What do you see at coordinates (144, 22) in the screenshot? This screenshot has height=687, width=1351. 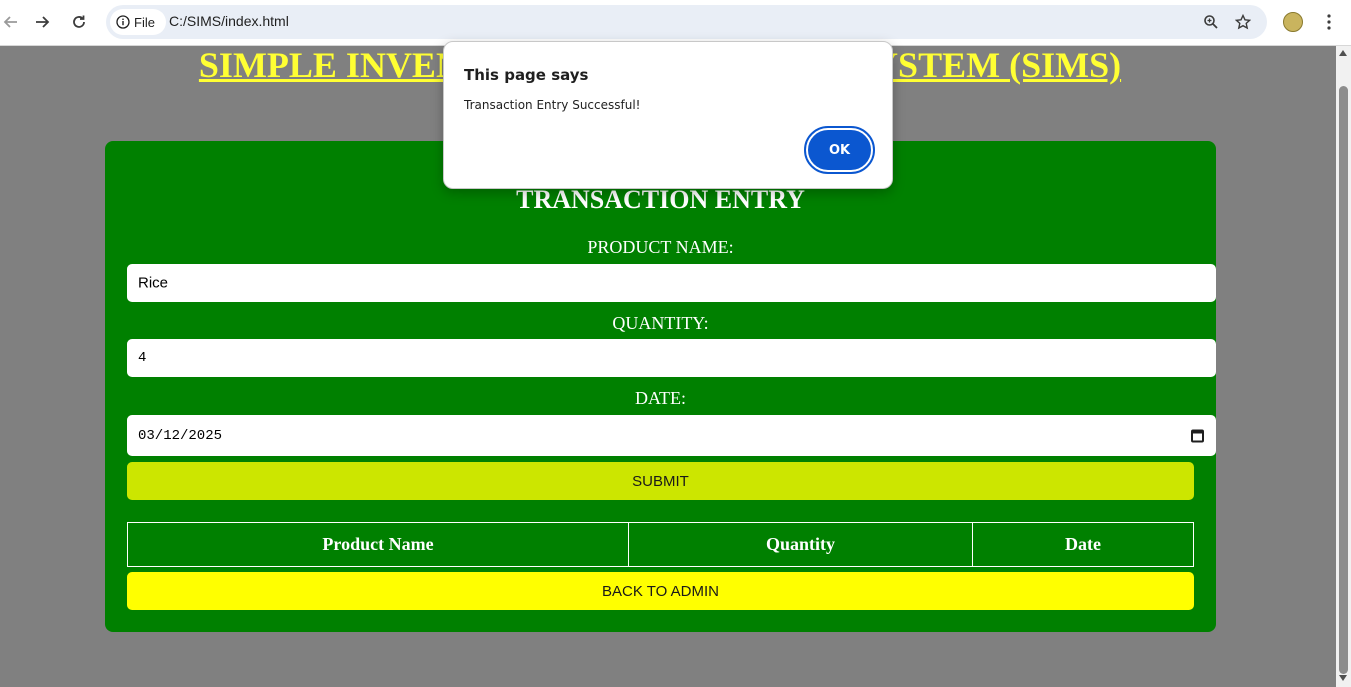 I see `site-chip-label: File` at bounding box center [144, 22].